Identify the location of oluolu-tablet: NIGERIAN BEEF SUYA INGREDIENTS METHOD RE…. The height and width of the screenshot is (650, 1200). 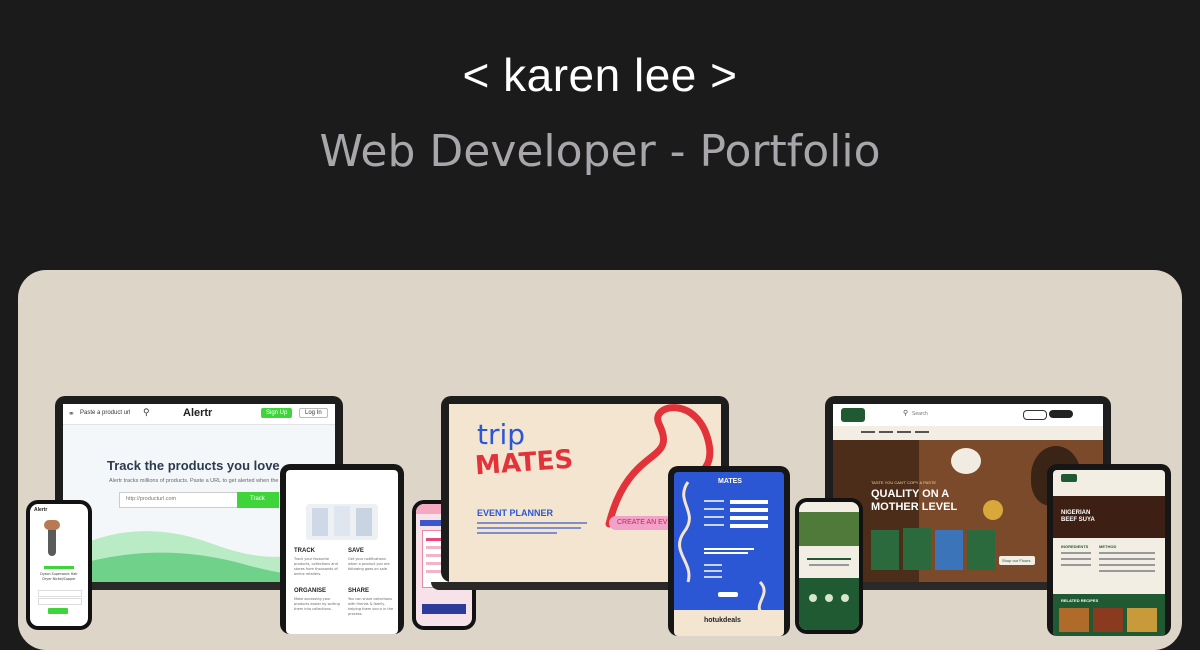
(1109, 550).